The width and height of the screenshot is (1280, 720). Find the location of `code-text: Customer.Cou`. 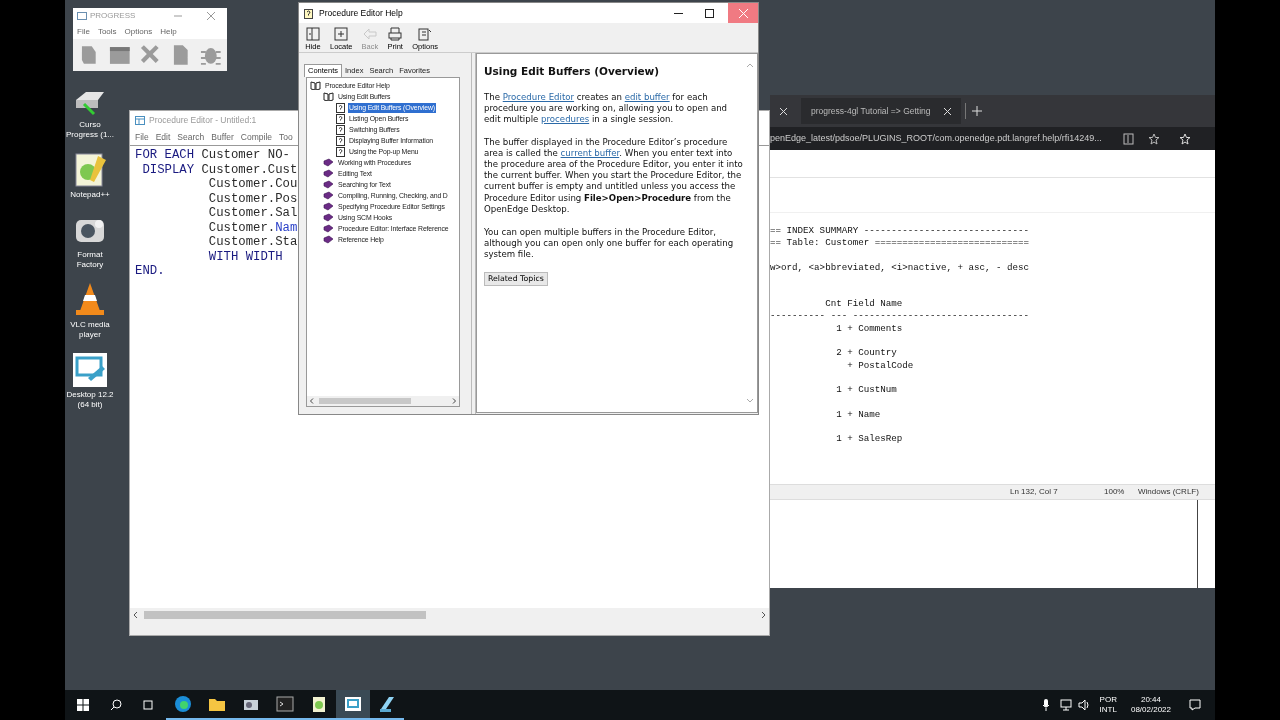

code-text: Customer.Cou is located at coordinates (252, 184).